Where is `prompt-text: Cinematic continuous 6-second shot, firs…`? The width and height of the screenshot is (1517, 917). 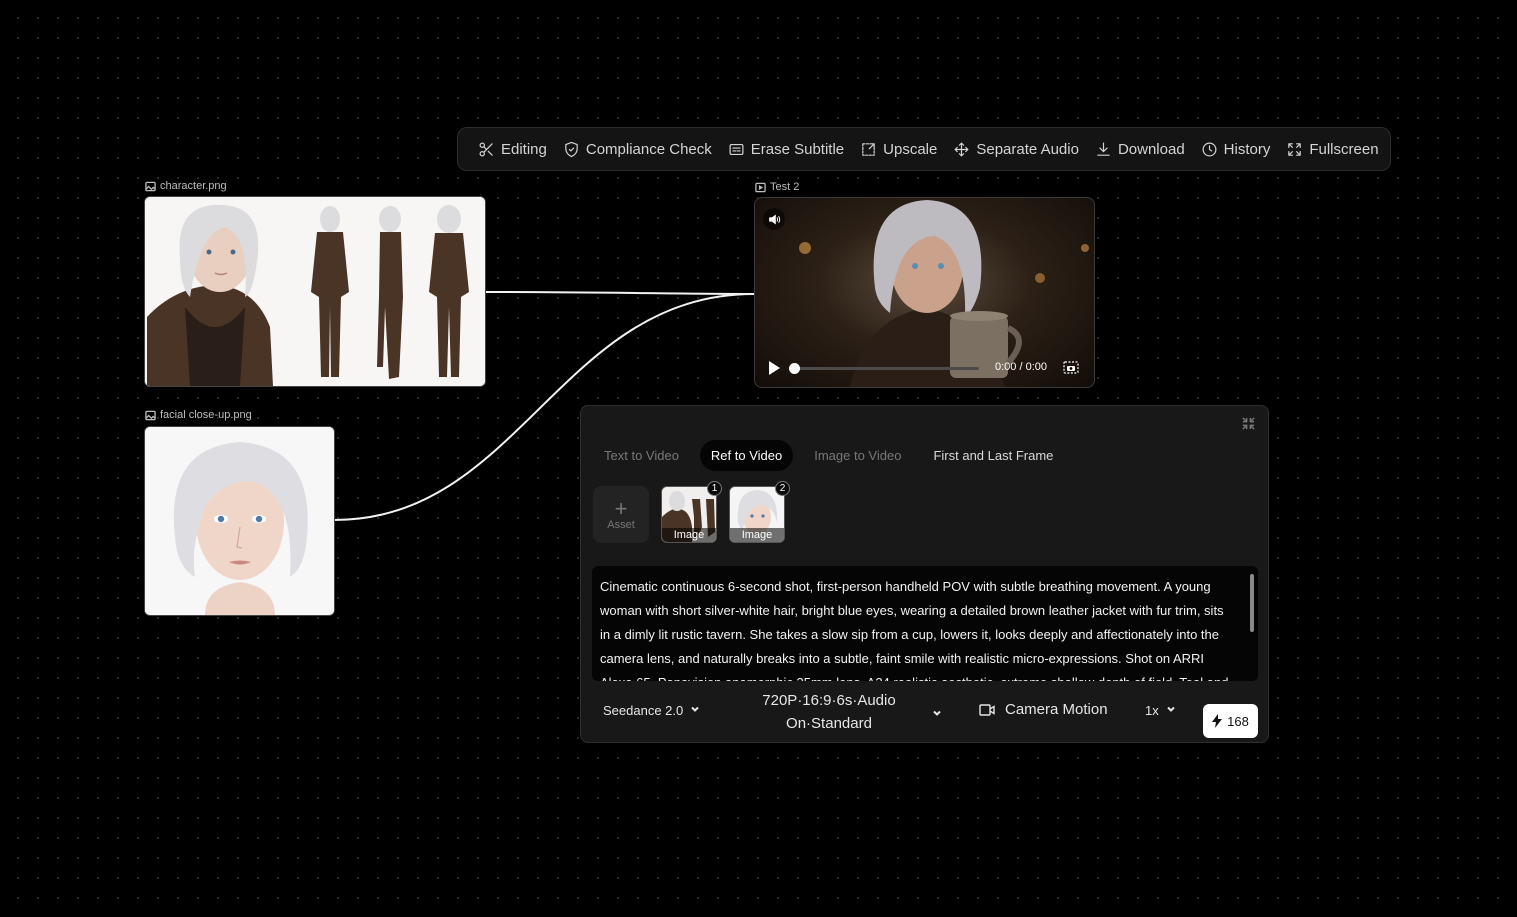
prompt-text: Cinematic continuous 6-second shot, firs… is located at coordinates (914, 630).